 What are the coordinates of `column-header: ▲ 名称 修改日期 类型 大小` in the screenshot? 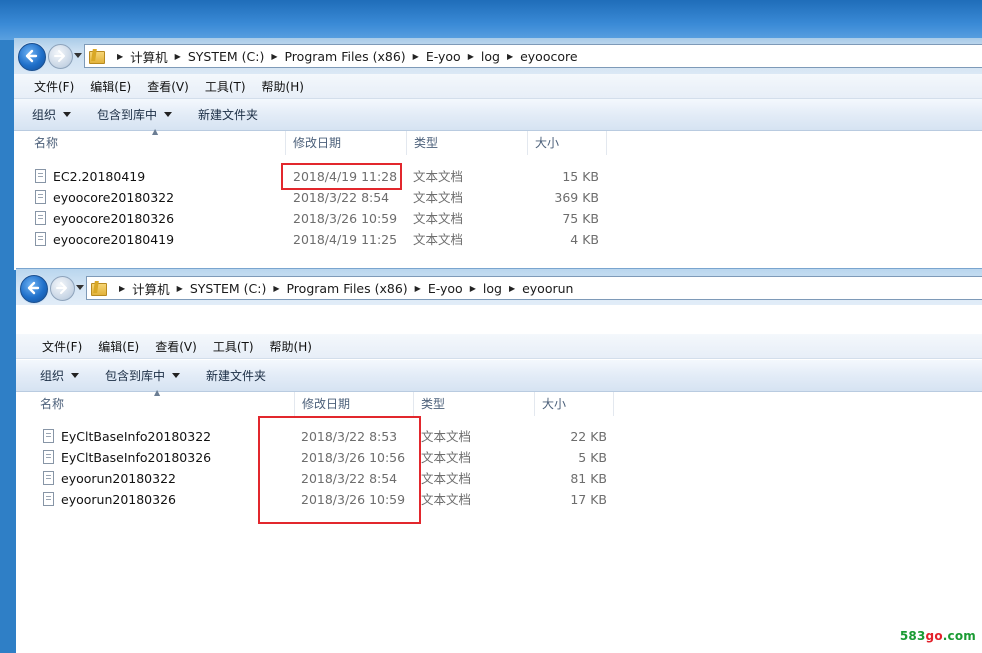 It's located at (499, 402).